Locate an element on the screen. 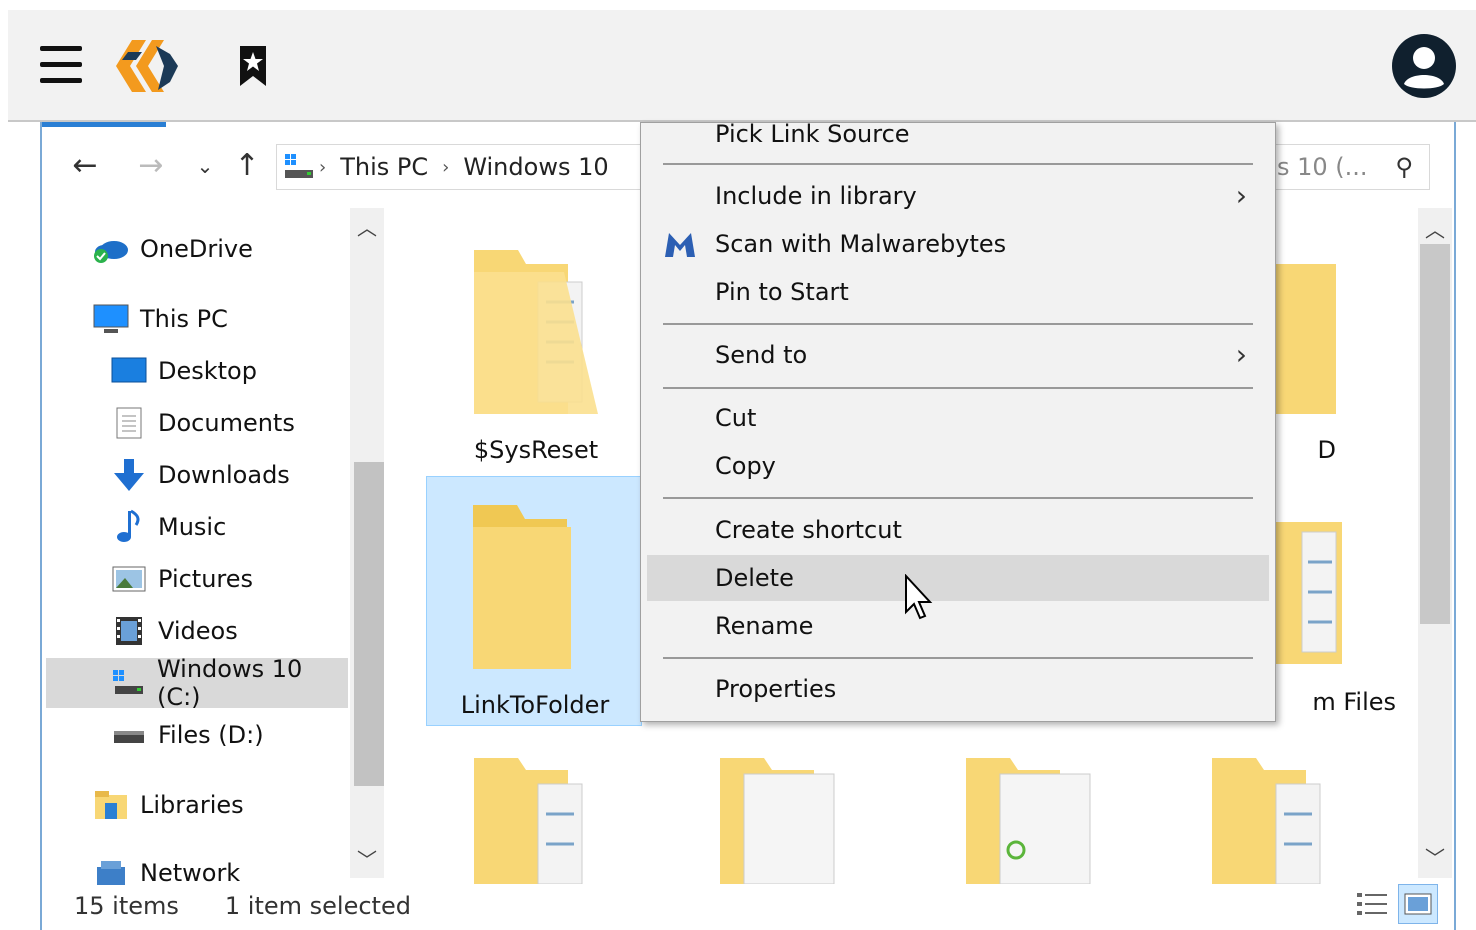 The height and width of the screenshot is (930, 1476). search-input: s 10 (... ⚲ is located at coordinates (1351, 167).